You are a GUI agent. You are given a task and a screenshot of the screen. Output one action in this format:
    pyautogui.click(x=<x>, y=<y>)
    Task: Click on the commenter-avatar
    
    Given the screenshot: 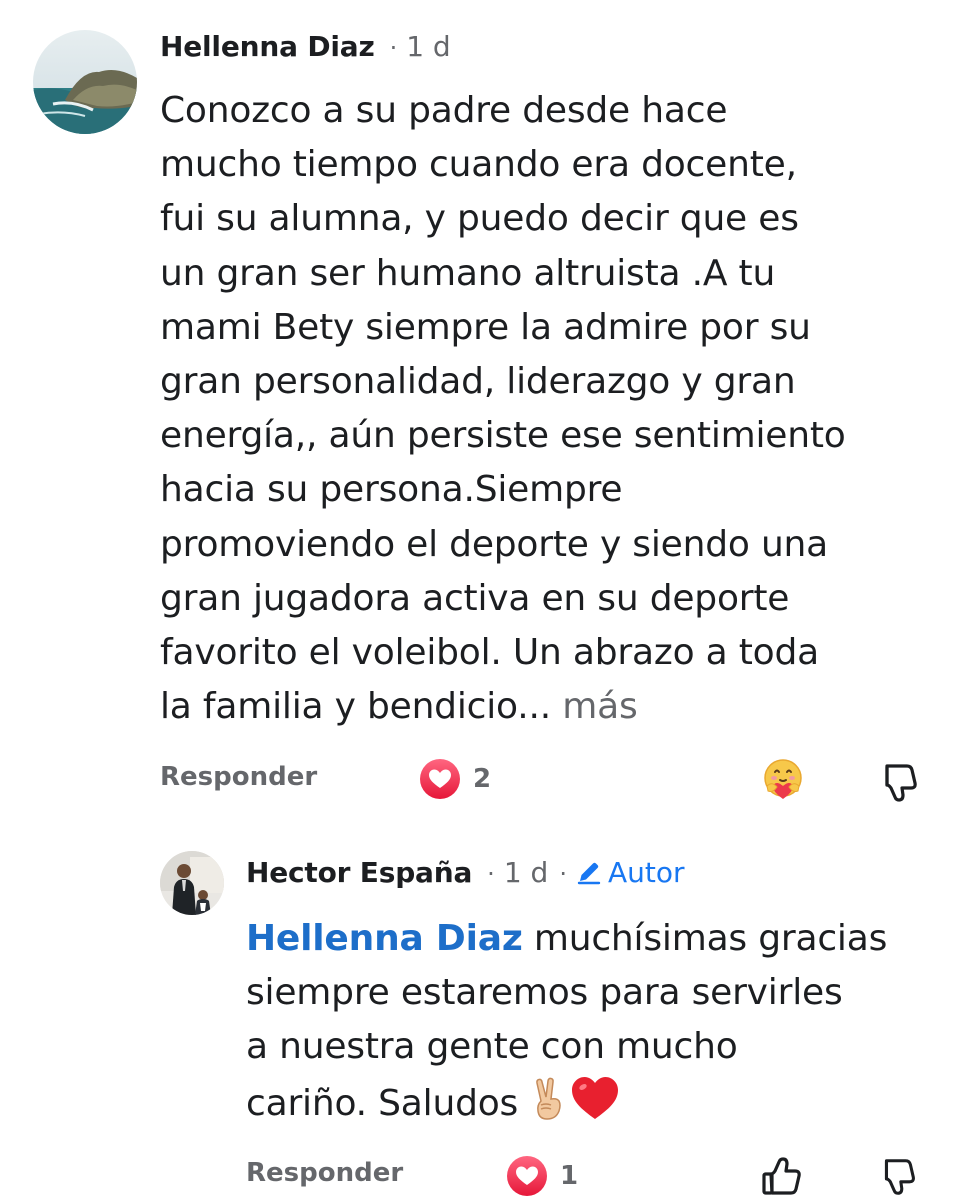 What is the action you would take?
    pyautogui.click(x=85, y=82)
    